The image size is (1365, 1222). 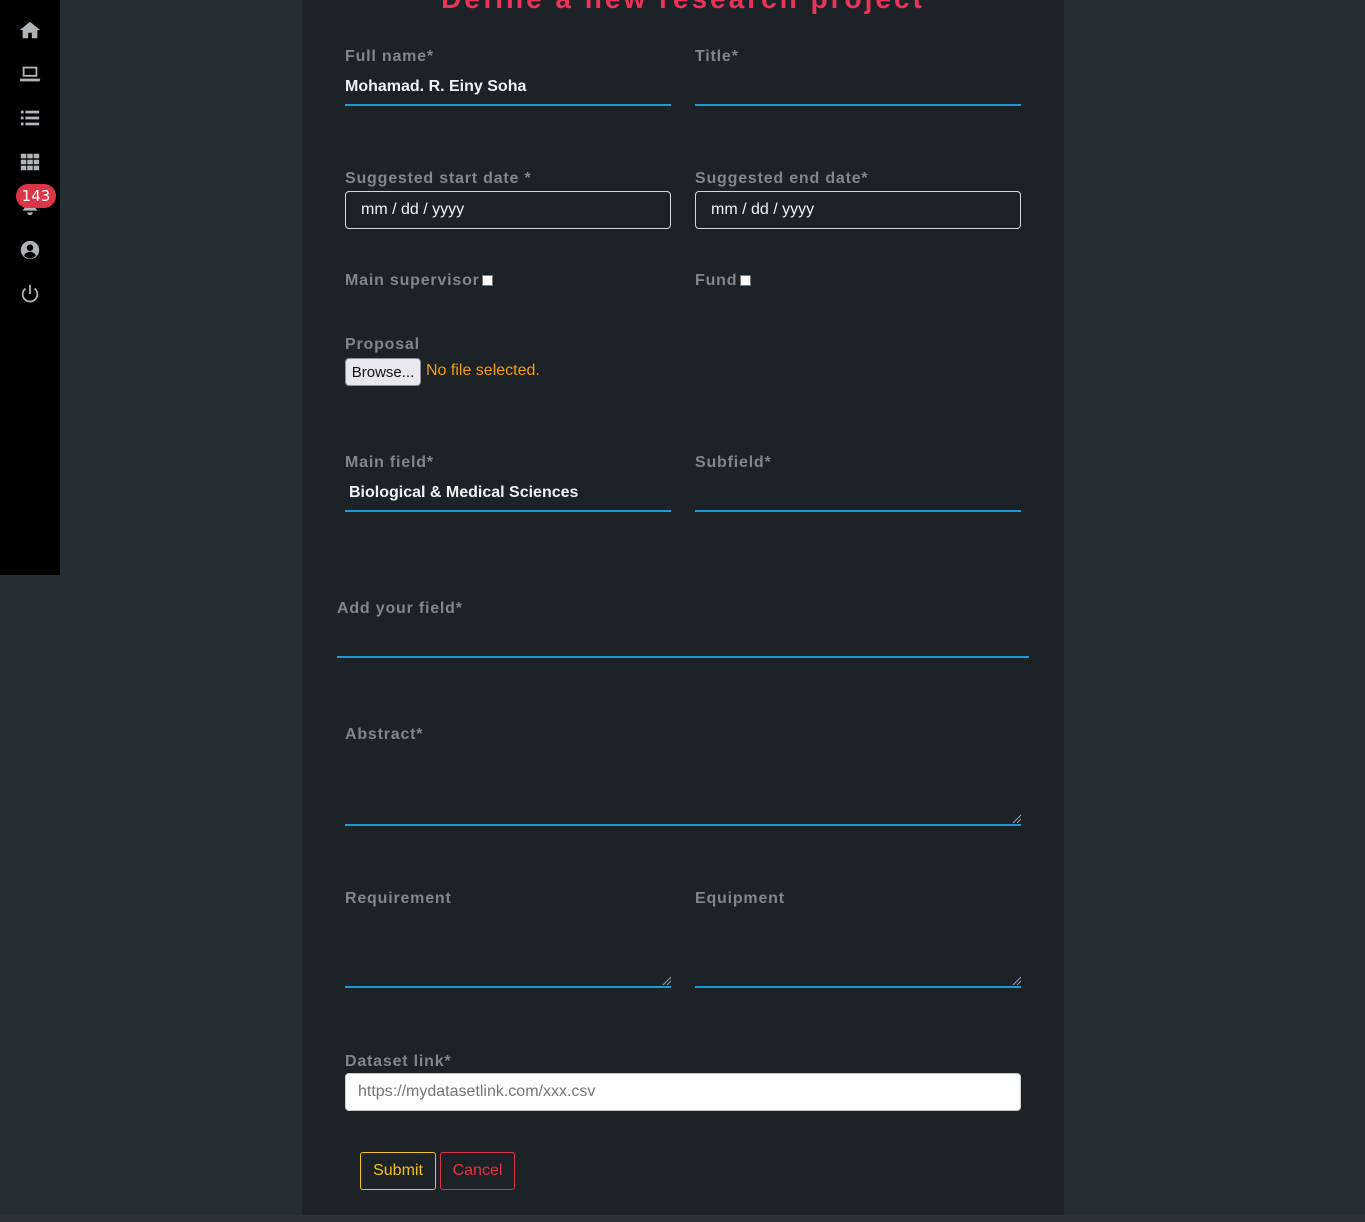 What do you see at coordinates (858, 952) in the screenshot?
I see `equipment-textarea` at bounding box center [858, 952].